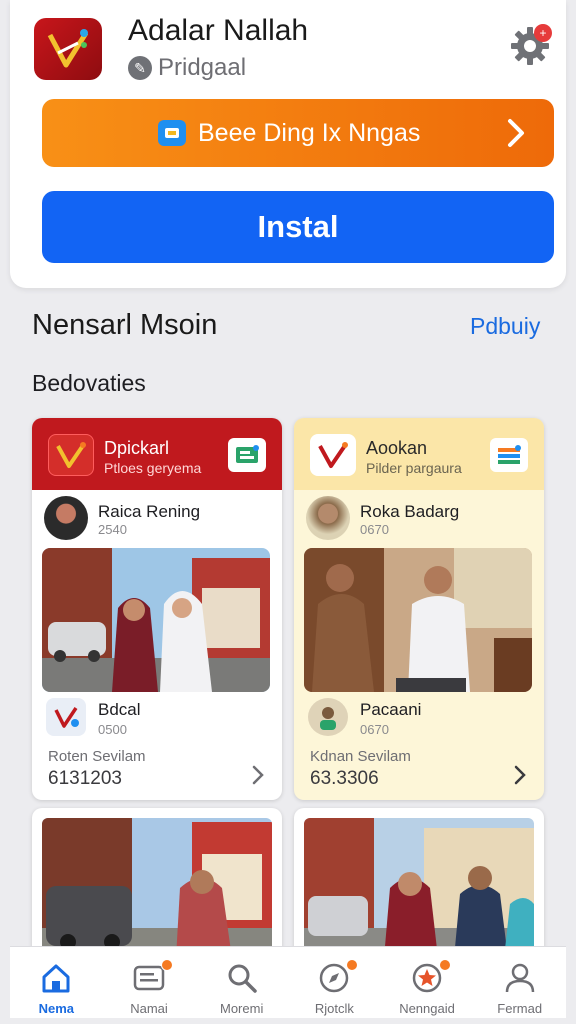 This screenshot has width=576, height=1024. Describe the element at coordinates (374, 729) in the screenshot. I see `item-count: 0670` at that location.